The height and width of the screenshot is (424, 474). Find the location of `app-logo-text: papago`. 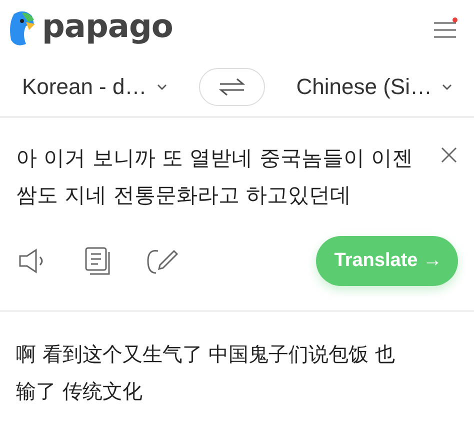

app-logo-text: papago is located at coordinates (107, 26).